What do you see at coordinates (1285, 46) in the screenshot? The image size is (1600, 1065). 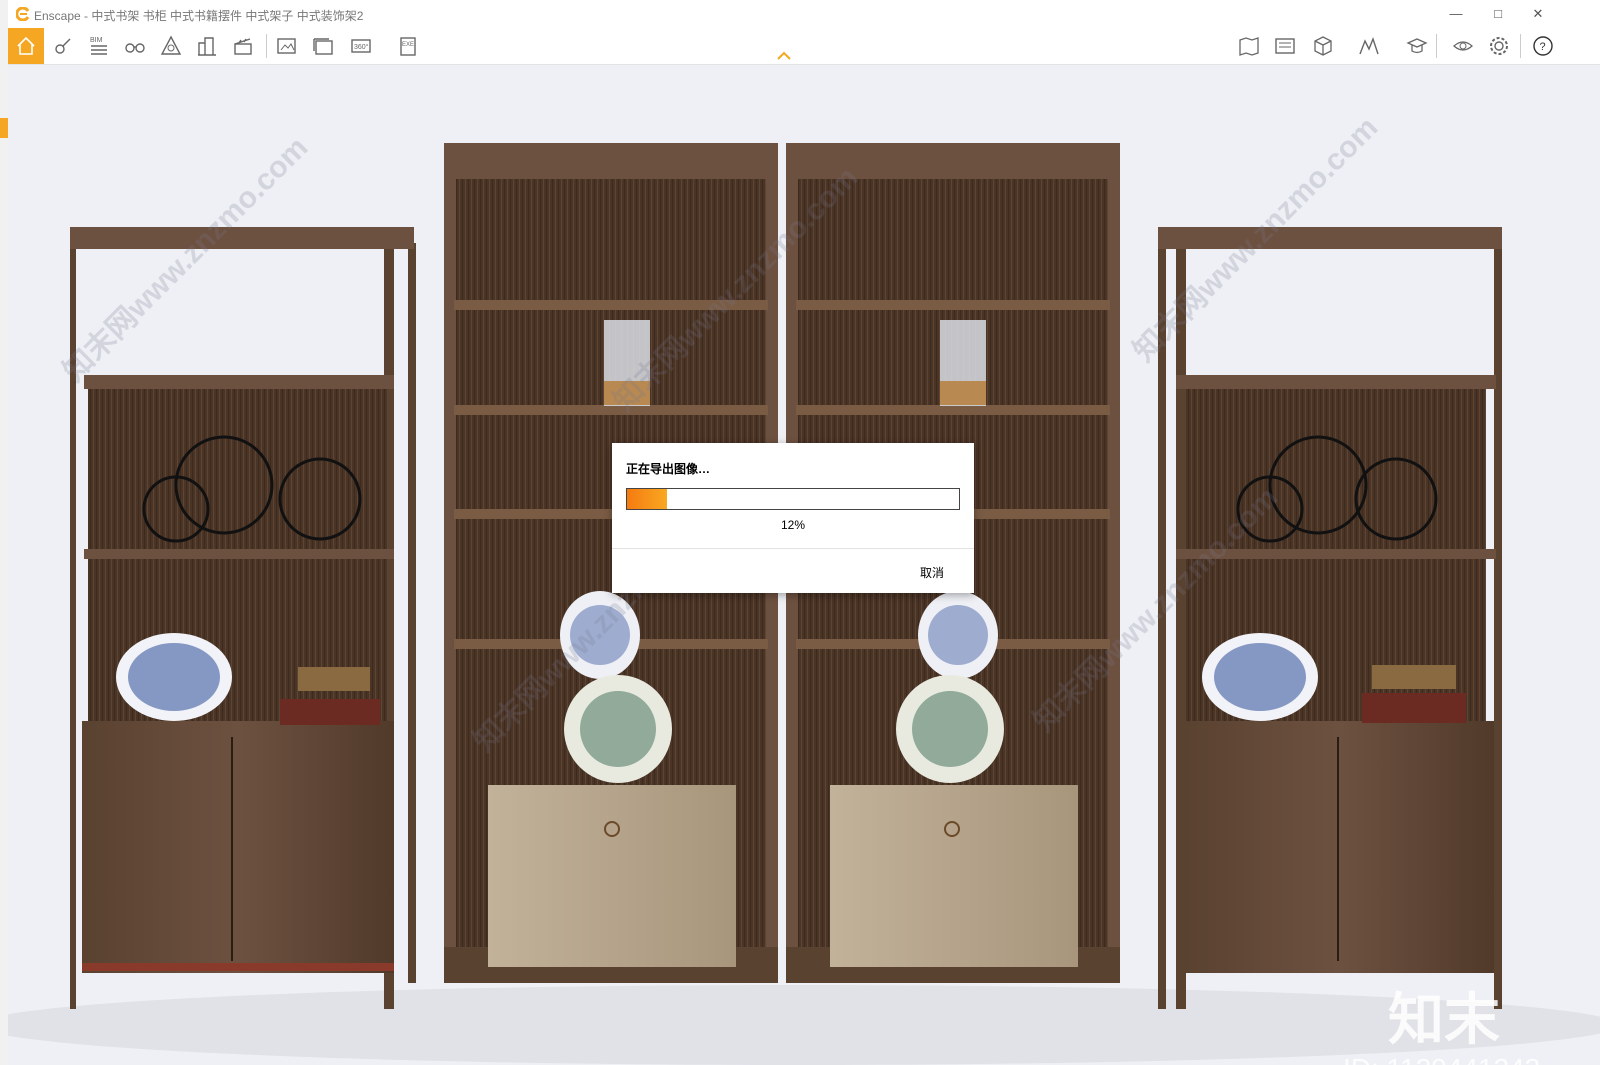 I see `gallery-icon` at bounding box center [1285, 46].